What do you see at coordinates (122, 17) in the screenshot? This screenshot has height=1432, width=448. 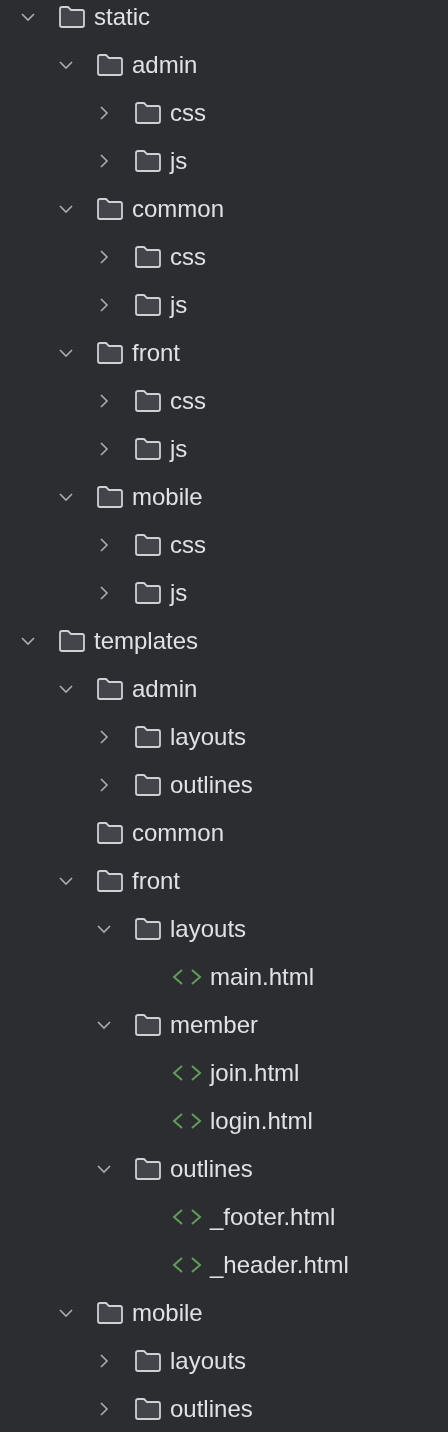 I see `tree-item-label: static` at bounding box center [122, 17].